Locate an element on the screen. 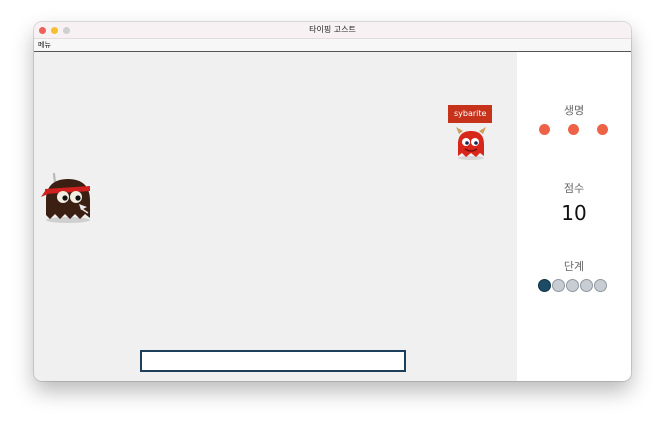  lives-label: 생명 is located at coordinates (574, 110).